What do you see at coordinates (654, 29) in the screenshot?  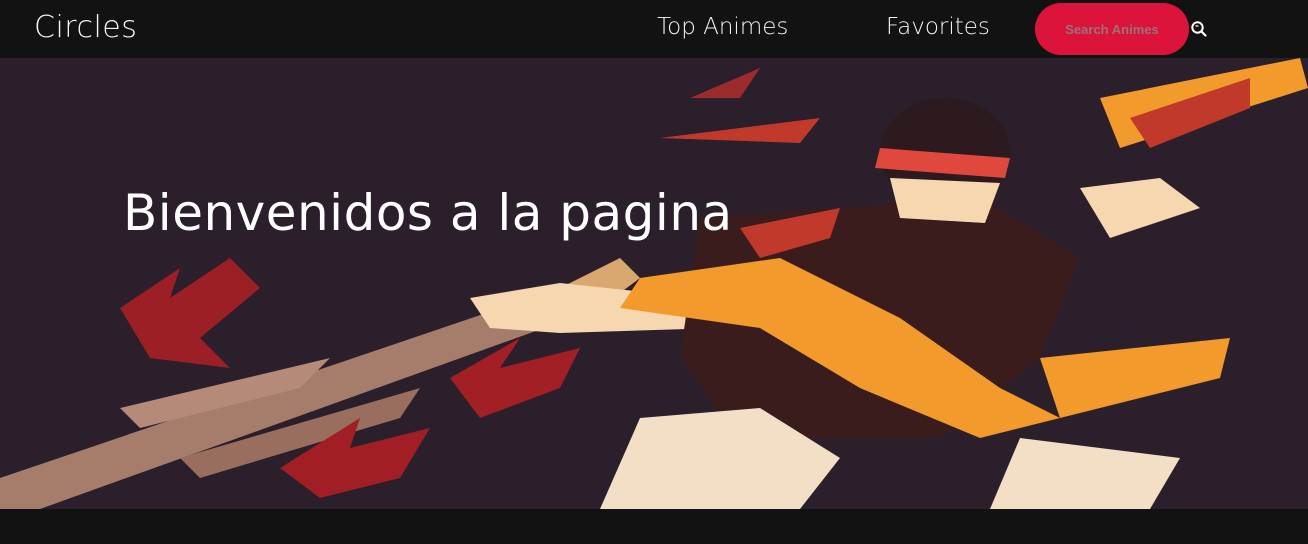 I see `navbar: Circles Top Animes Favorites` at bounding box center [654, 29].